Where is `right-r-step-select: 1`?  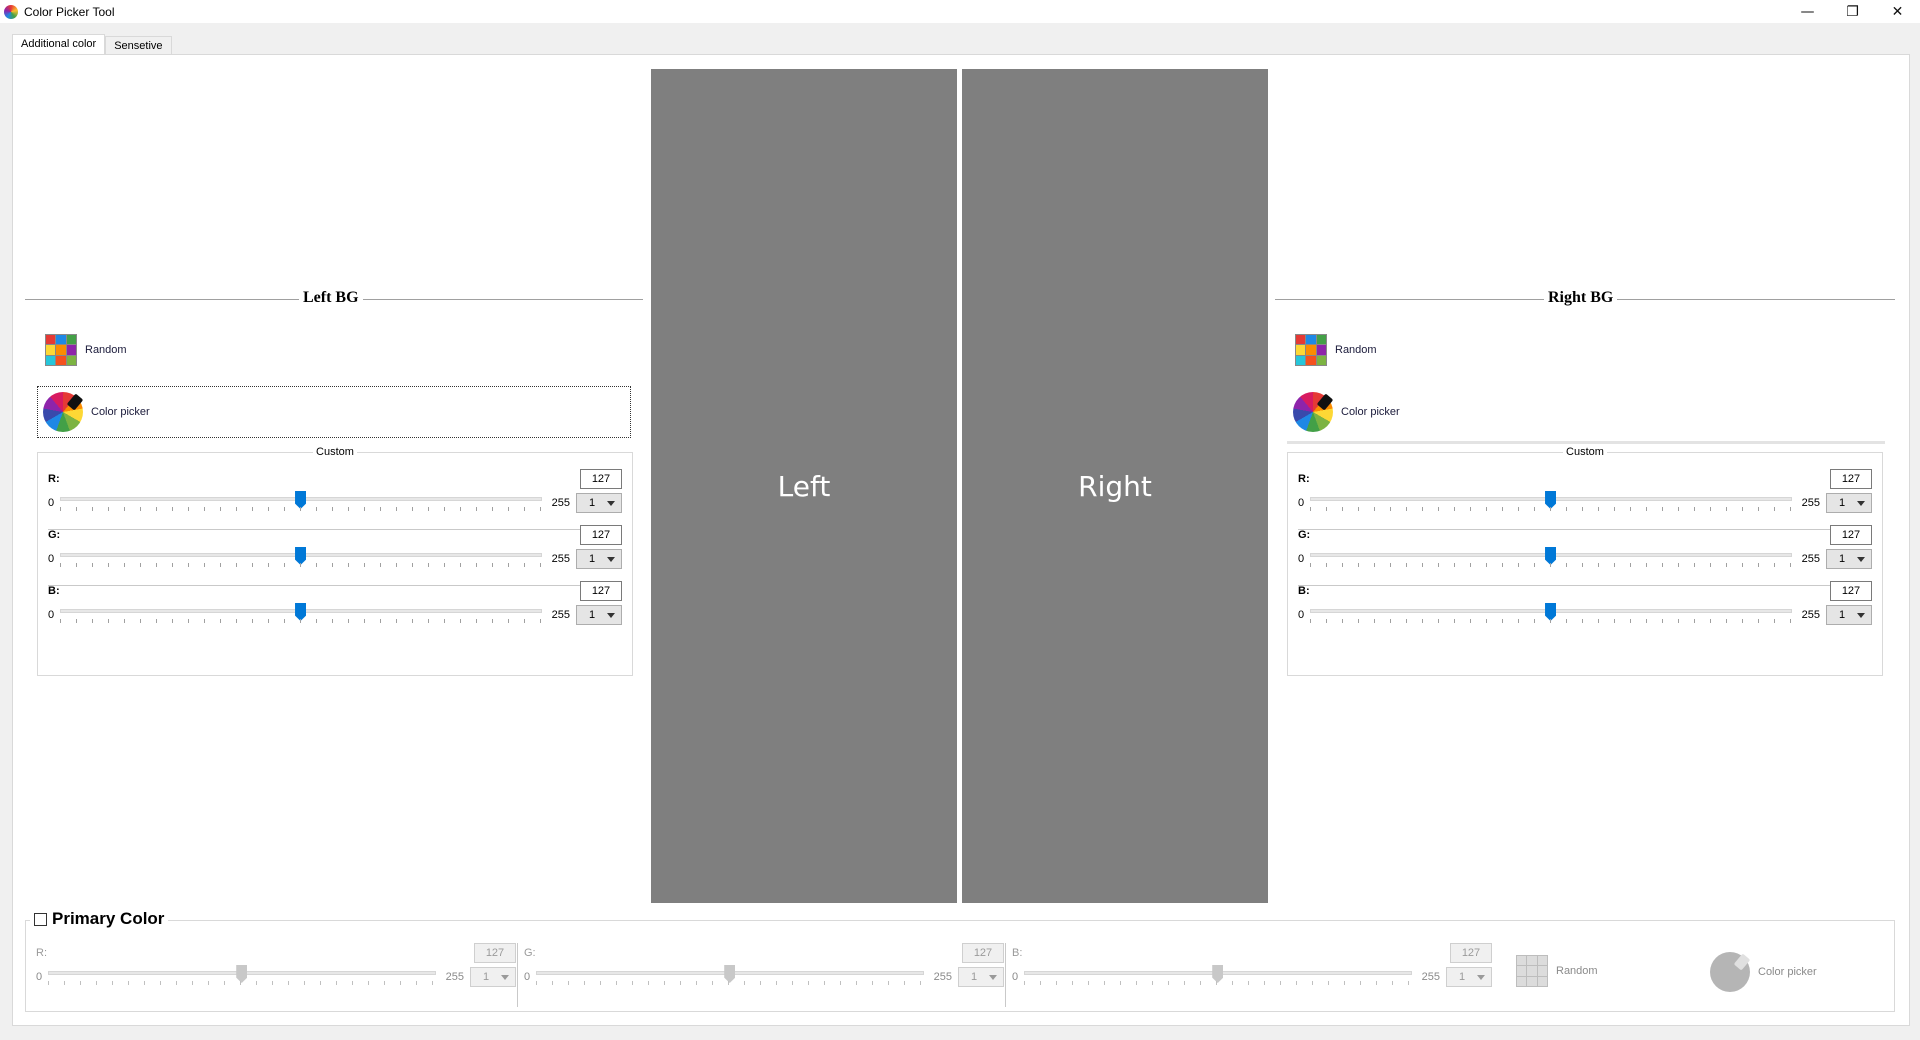
right-r-step-select: 1 is located at coordinates (1849, 503).